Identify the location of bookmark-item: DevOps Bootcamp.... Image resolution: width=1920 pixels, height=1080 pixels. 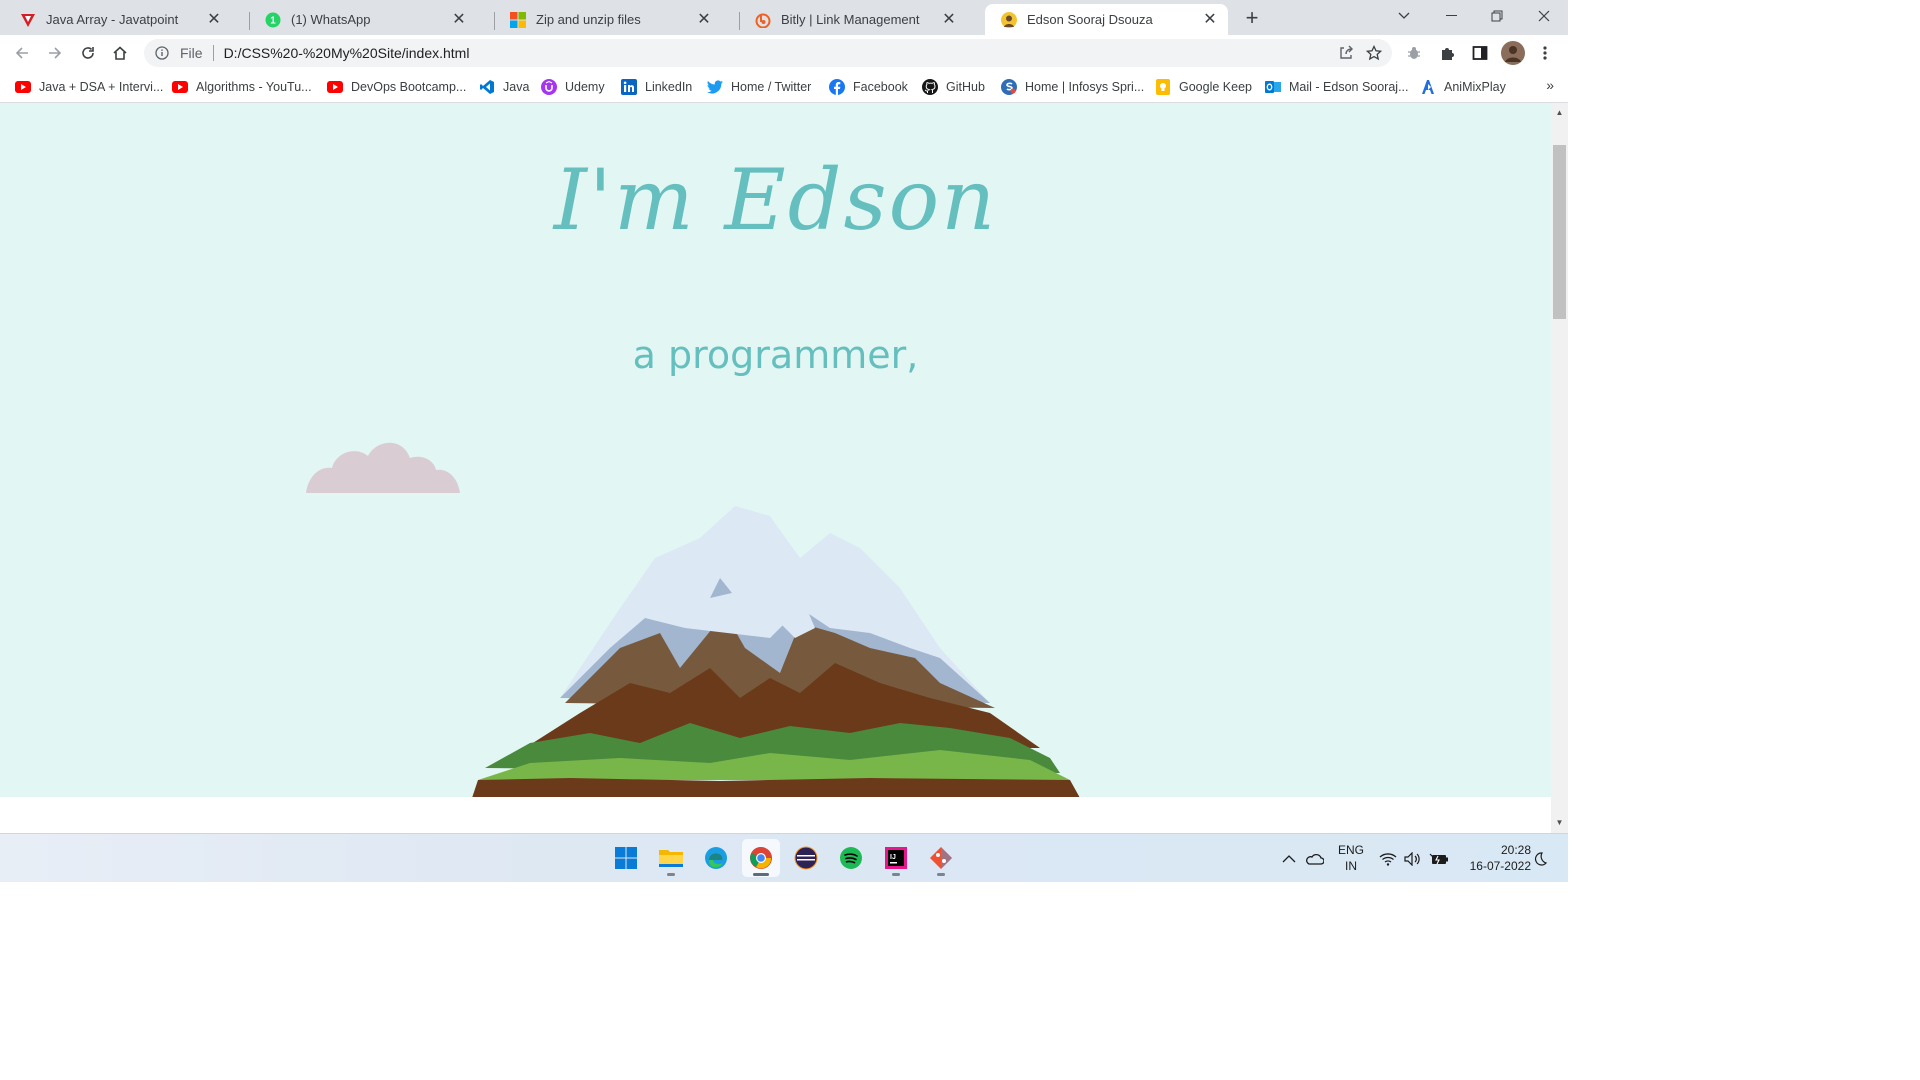
(396, 87).